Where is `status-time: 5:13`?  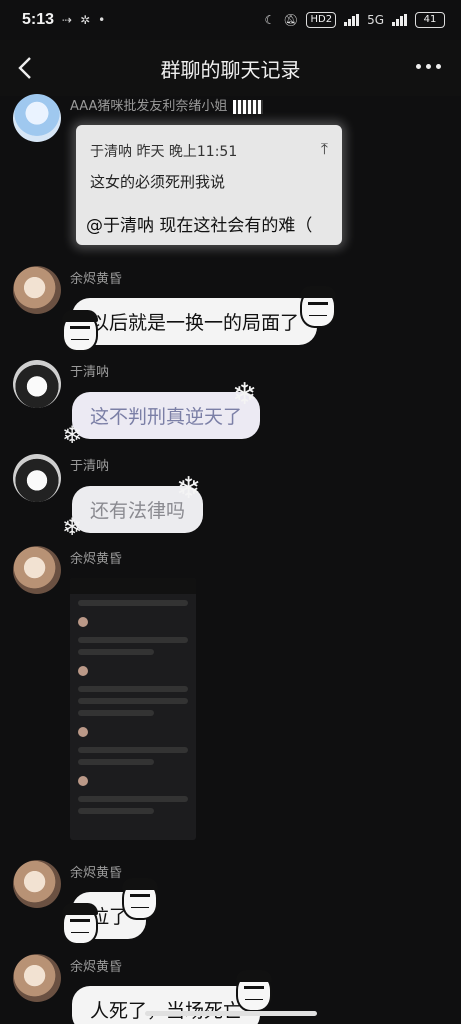
status-time: 5:13 is located at coordinates (38, 19).